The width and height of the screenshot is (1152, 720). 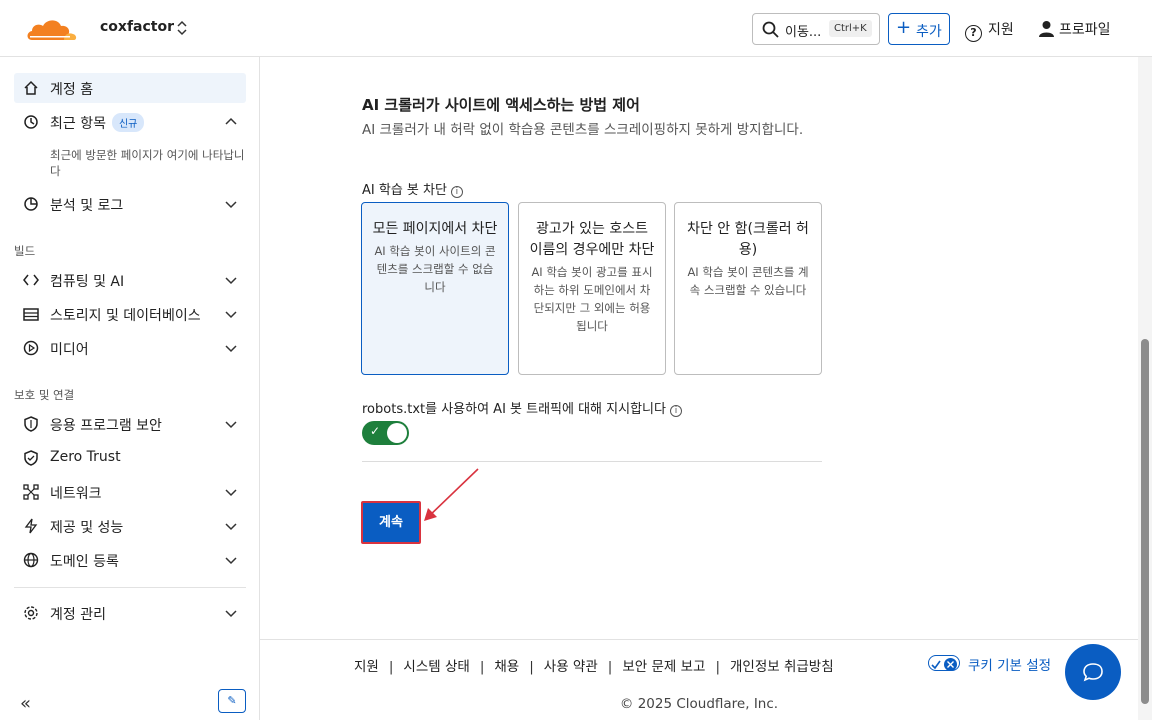 I want to click on add-button: + 추가, so click(x=919, y=29).